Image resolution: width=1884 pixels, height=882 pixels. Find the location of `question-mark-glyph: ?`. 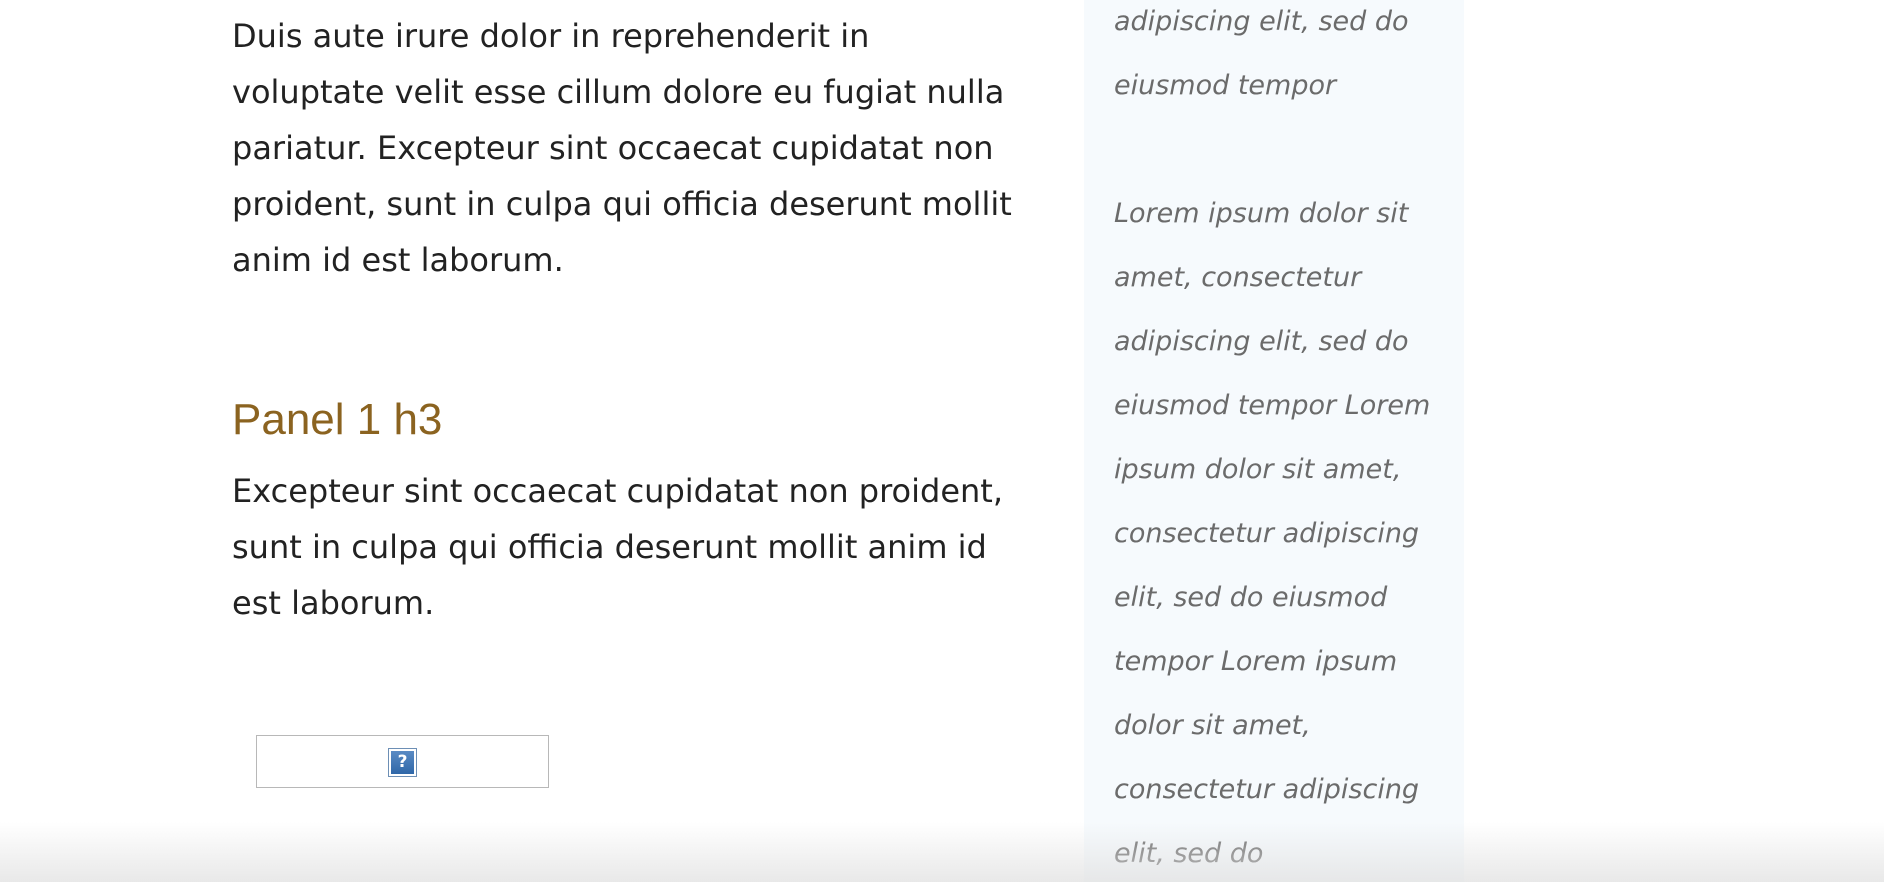

question-mark-glyph: ? is located at coordinates (402, 762).